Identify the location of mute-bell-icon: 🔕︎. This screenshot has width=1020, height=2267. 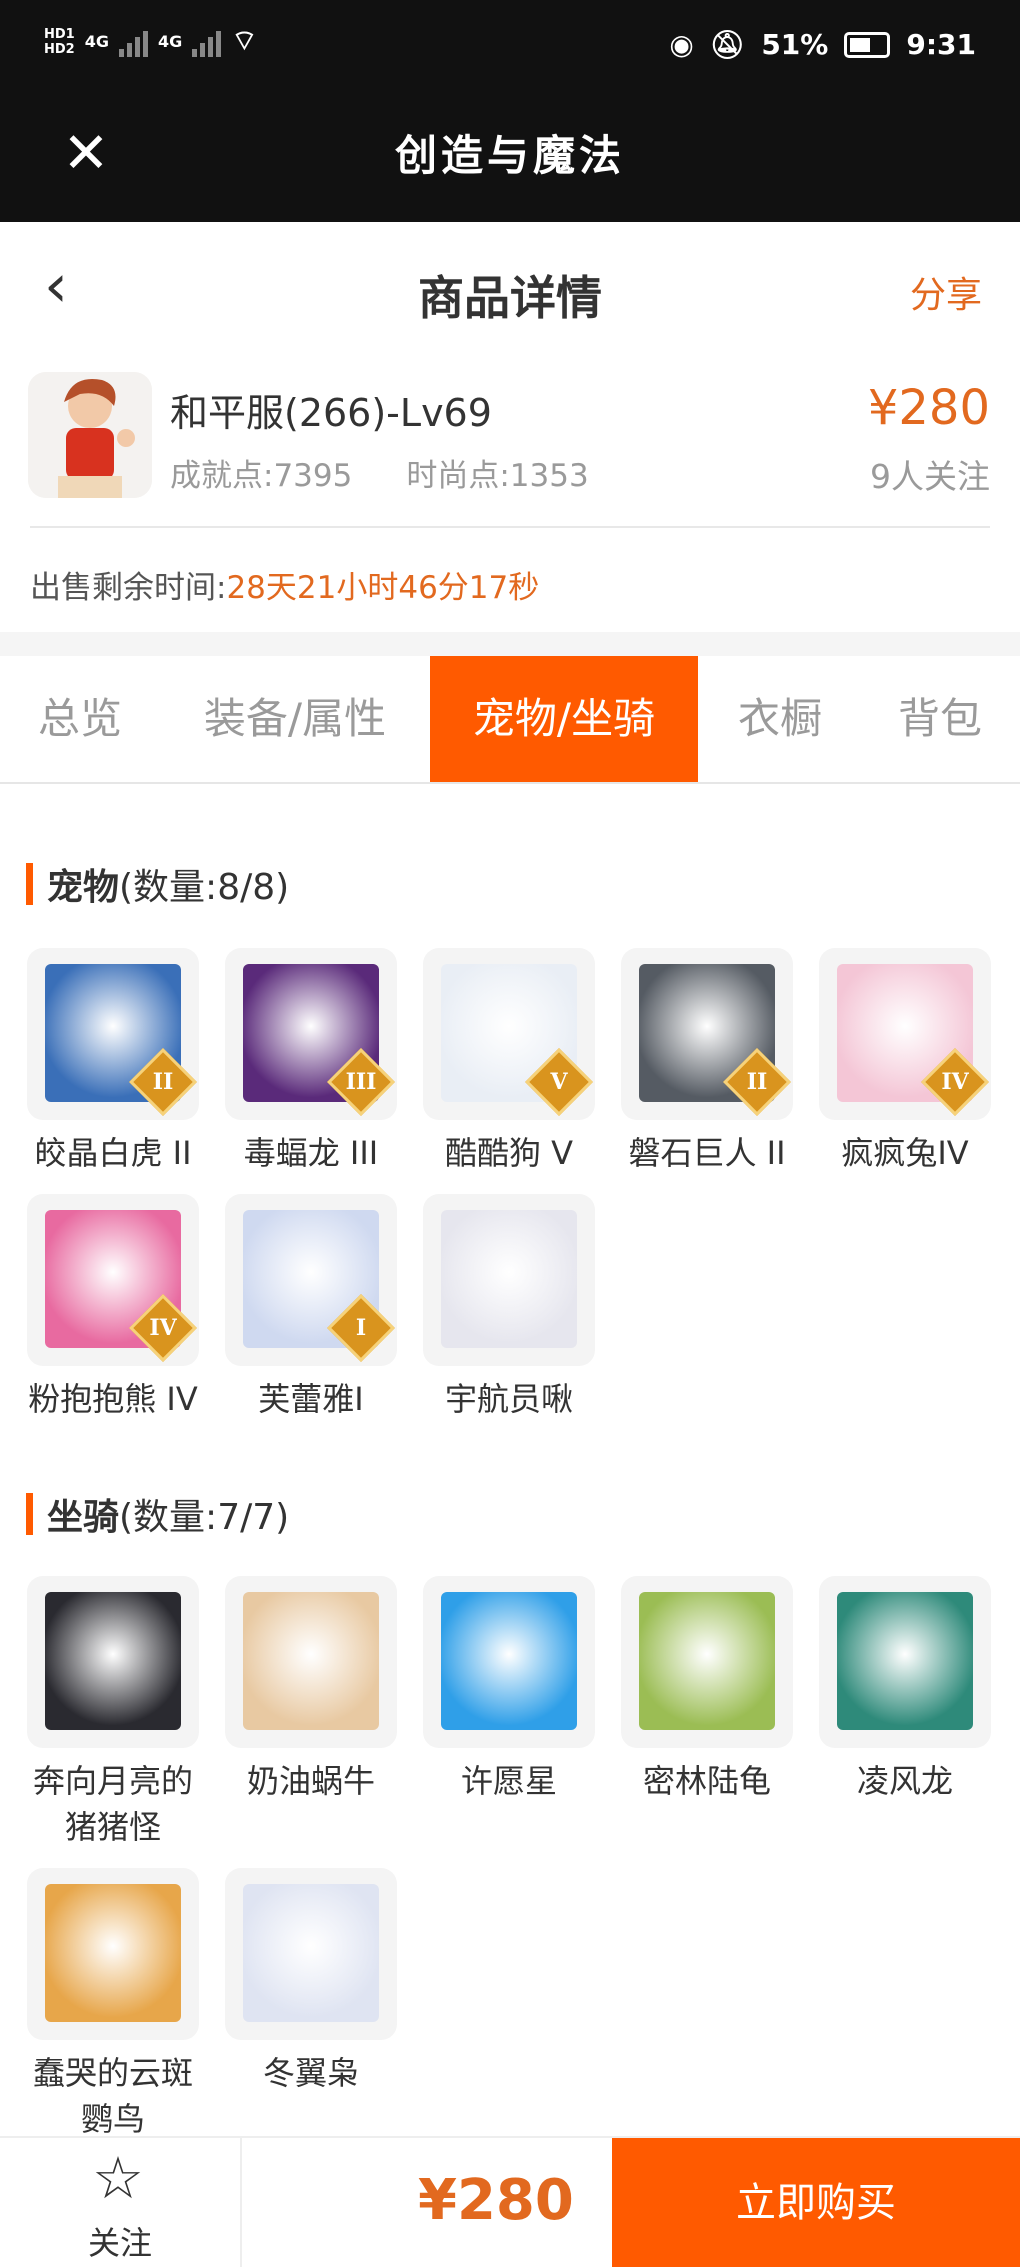
(727, 44).